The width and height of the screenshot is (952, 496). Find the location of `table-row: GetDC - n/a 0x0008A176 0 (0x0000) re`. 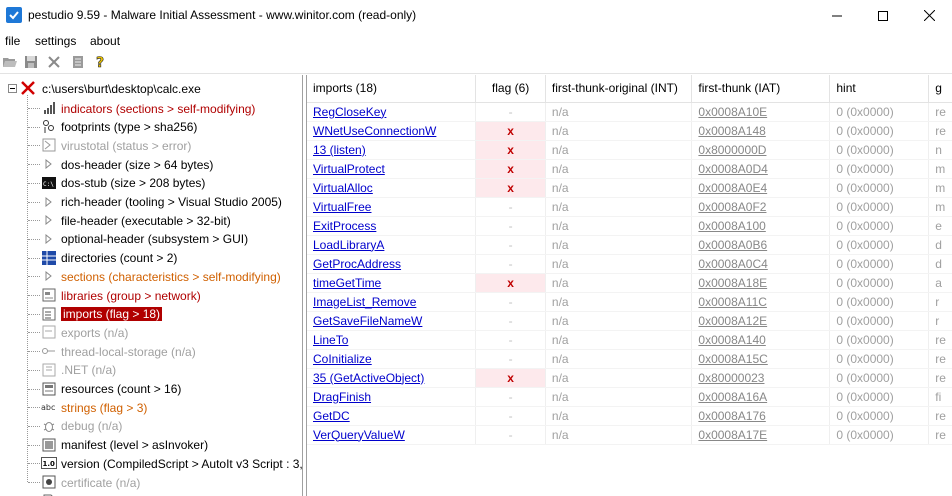

table-row: GetDC - n/a 0x0008A176 0 (0x0000) re is located at coordinates (629, 416).